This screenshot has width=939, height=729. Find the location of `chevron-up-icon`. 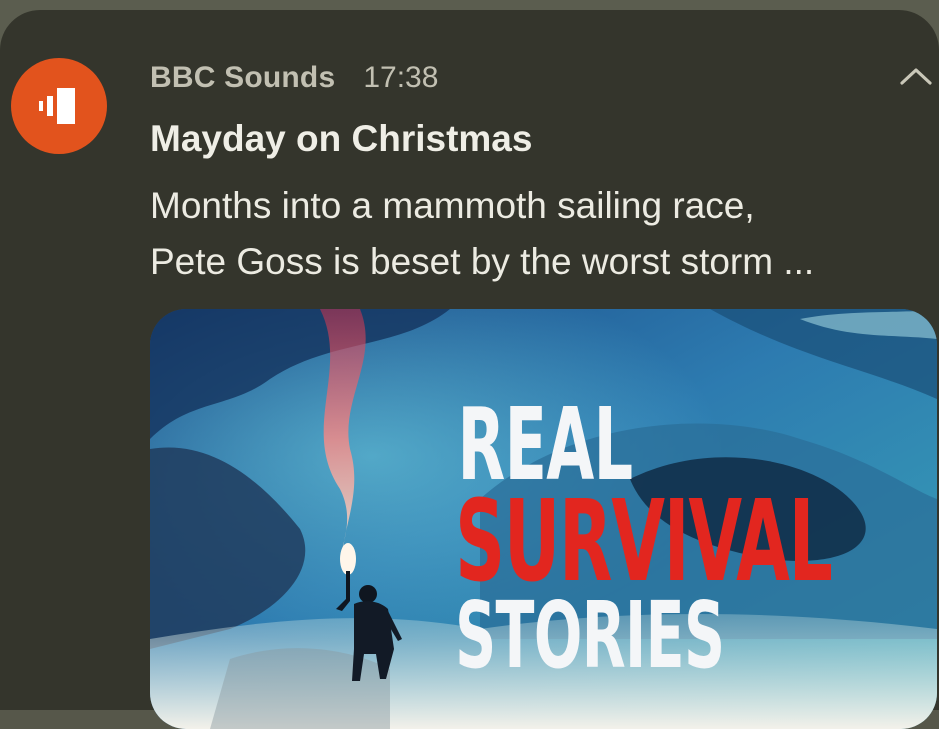

chevron-up-icon is located at coordinates (916, 76).